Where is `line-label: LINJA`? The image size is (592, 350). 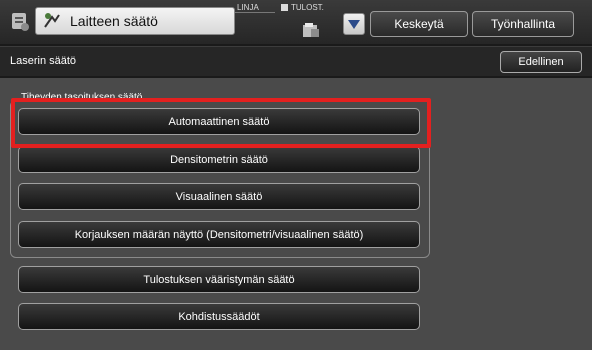
line-label: LINJA is located at coordinates (248, 7).